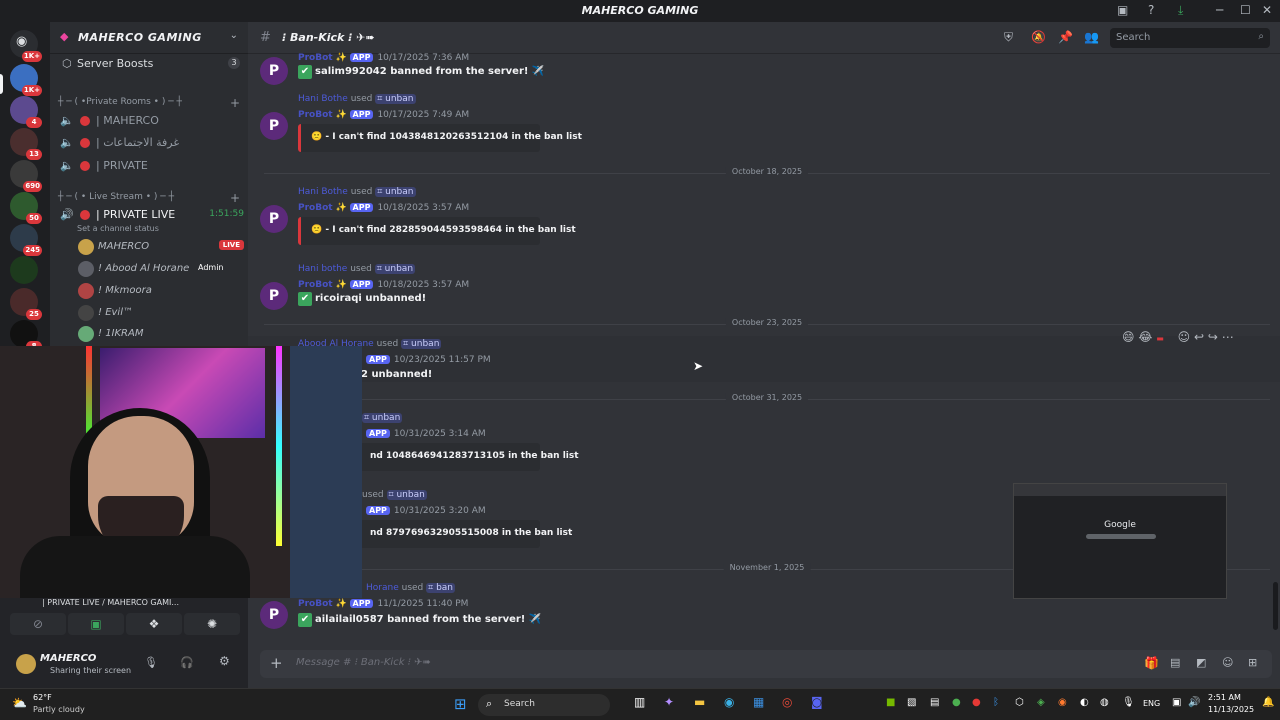 This screenshot has width=1280, height=720. What do you see at coordinates (817, 702) in the screenshot?
I see `discord-icon: ◙` at bounding box center [817, 702].